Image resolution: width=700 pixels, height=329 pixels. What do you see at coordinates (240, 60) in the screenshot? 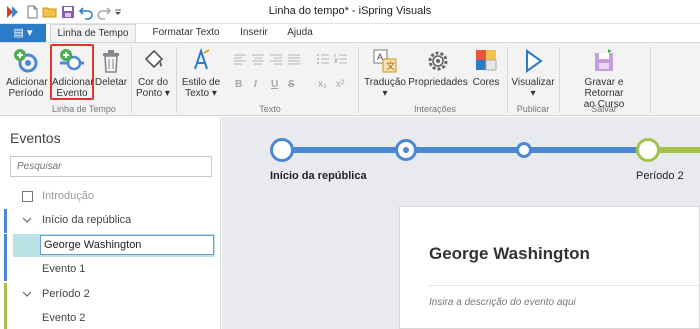
I see `align-left-icon` at bounding box center [240, 60].